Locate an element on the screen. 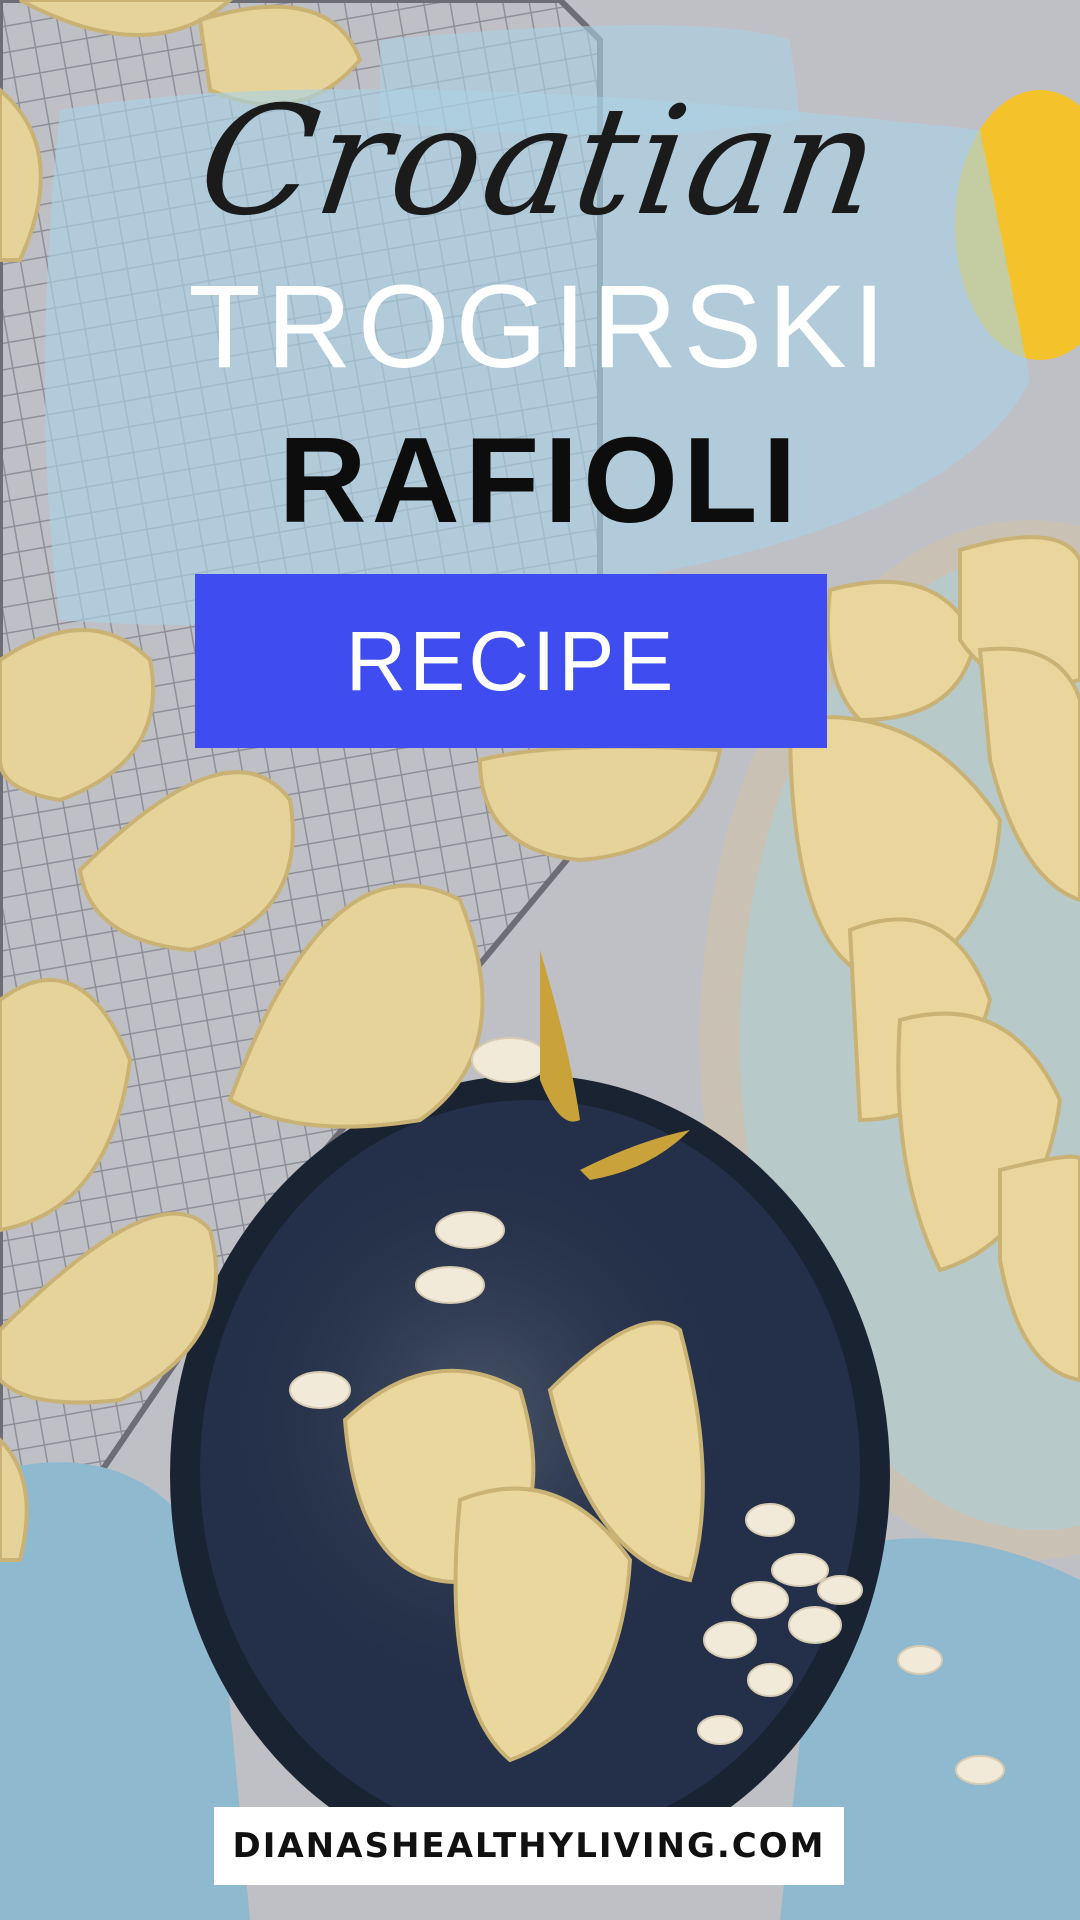  recipe-badge: RECIPE is located at coordinates (511, 661).